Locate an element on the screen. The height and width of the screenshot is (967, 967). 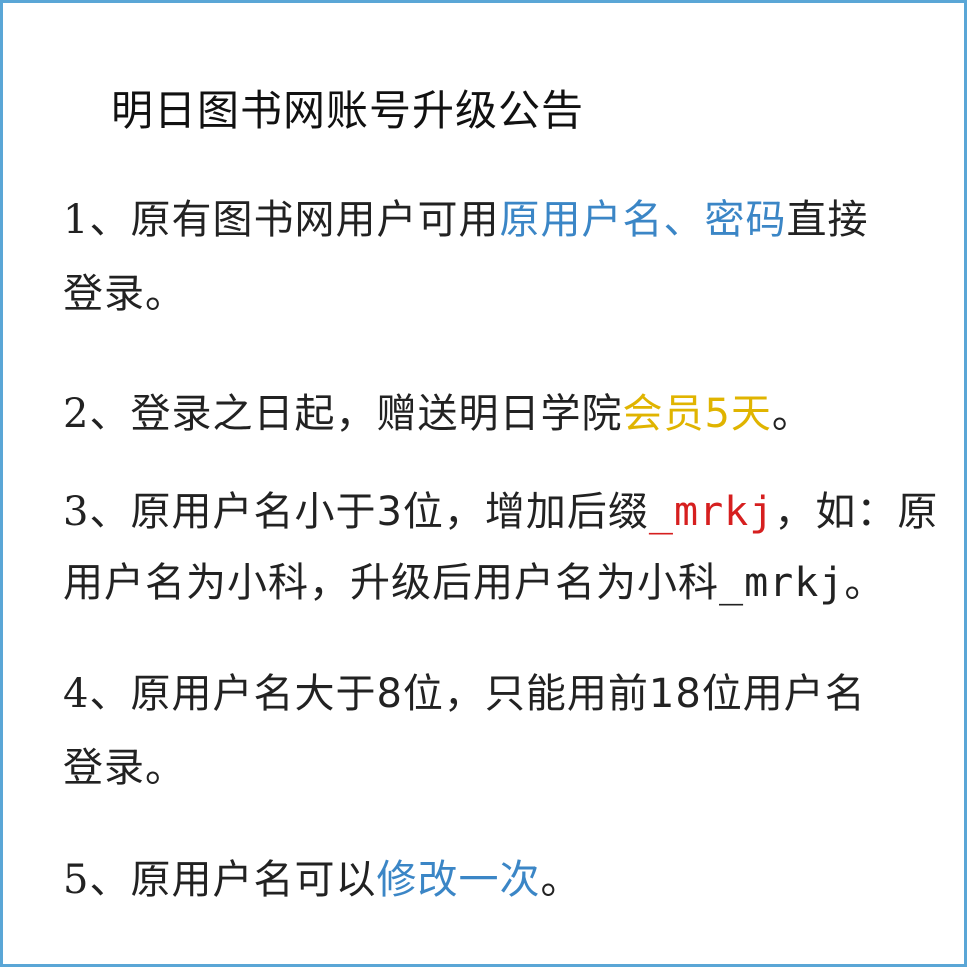
item-3-line-1: 3、原用户名小于3位，增加后缀_mrkj，如：原 is located at coordinates (500, 512).